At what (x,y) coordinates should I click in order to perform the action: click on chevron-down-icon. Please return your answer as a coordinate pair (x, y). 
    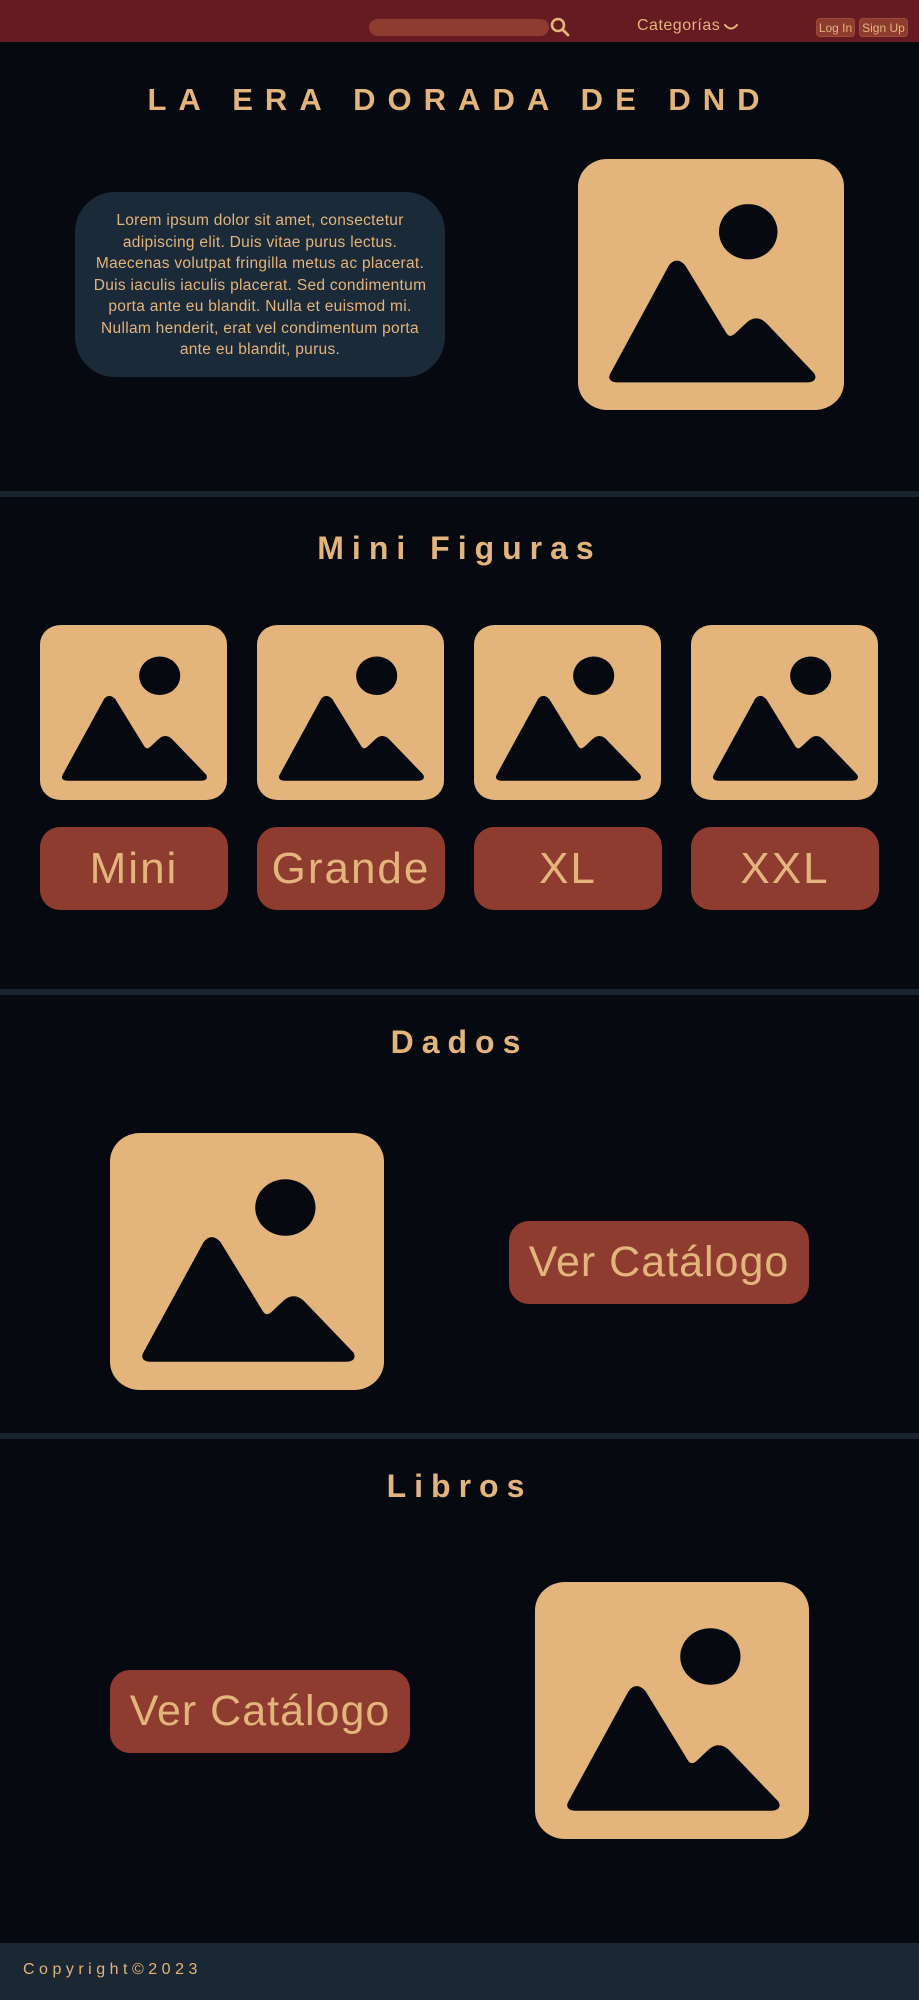
    Looking at the image, I should click on (731, 27).